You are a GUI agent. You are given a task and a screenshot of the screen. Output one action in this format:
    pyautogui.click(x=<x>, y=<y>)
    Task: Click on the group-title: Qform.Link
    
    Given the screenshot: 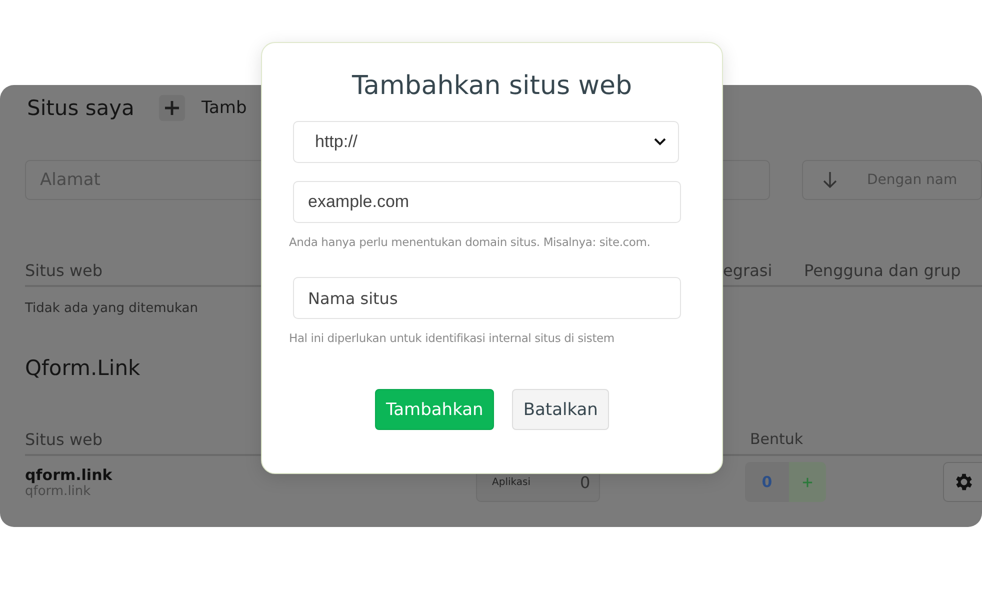 What is the action you would take?
    pyautogui.click(x=83, y=368)
    